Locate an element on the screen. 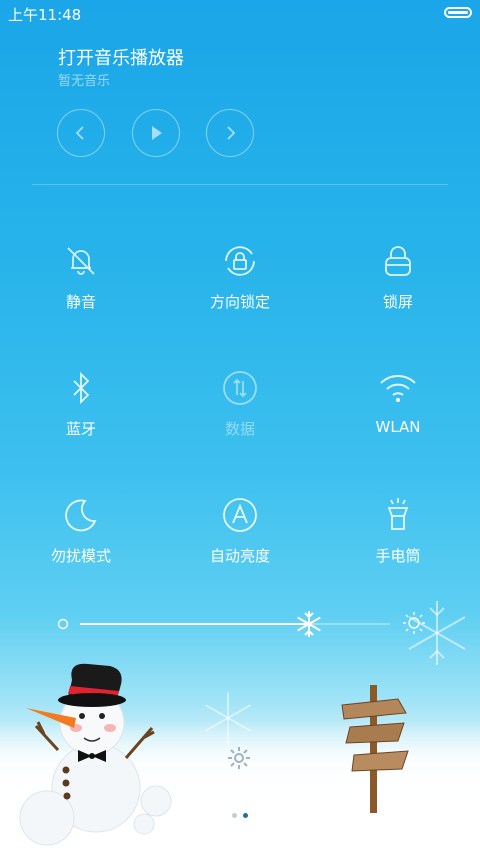 This screenshot has height=853, width=480. brightness-slider is located at coordinates (235, 624).